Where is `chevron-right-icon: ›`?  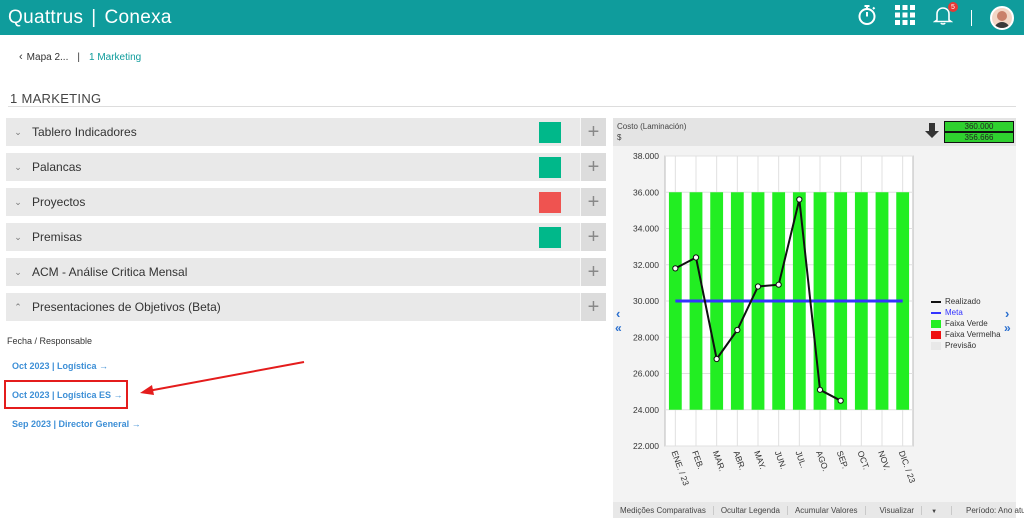 chevron-right-icon: › is located at coordinates (1007, 313).